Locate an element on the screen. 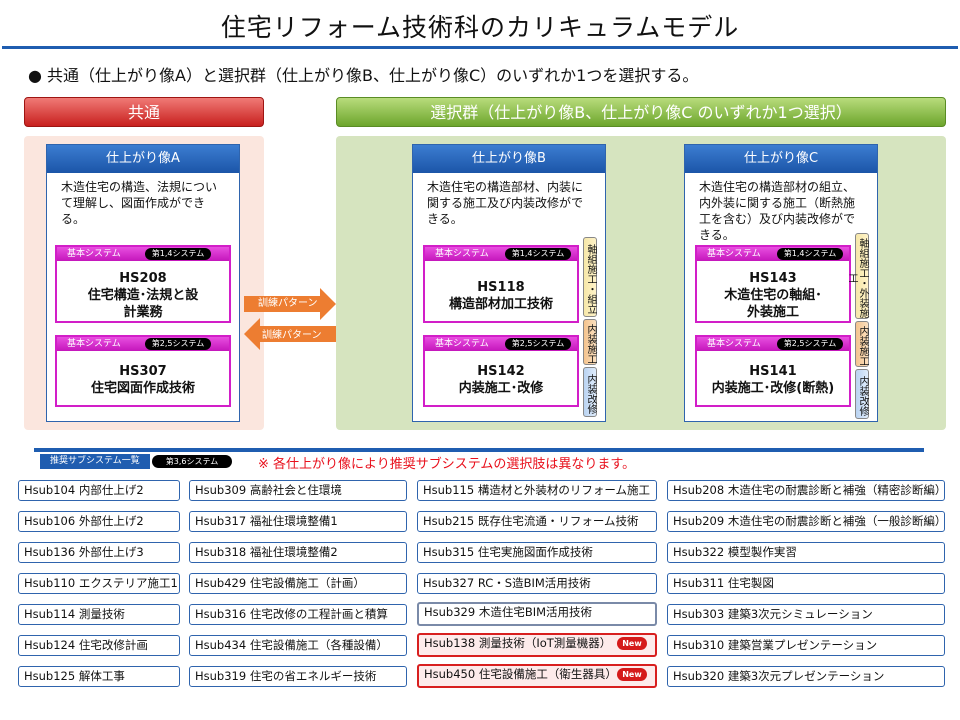 This screenshot has width=960, height=720. subsystem-item: Hsub320 建築3次元プレゼンテーション is located at coordinates (806, 676).